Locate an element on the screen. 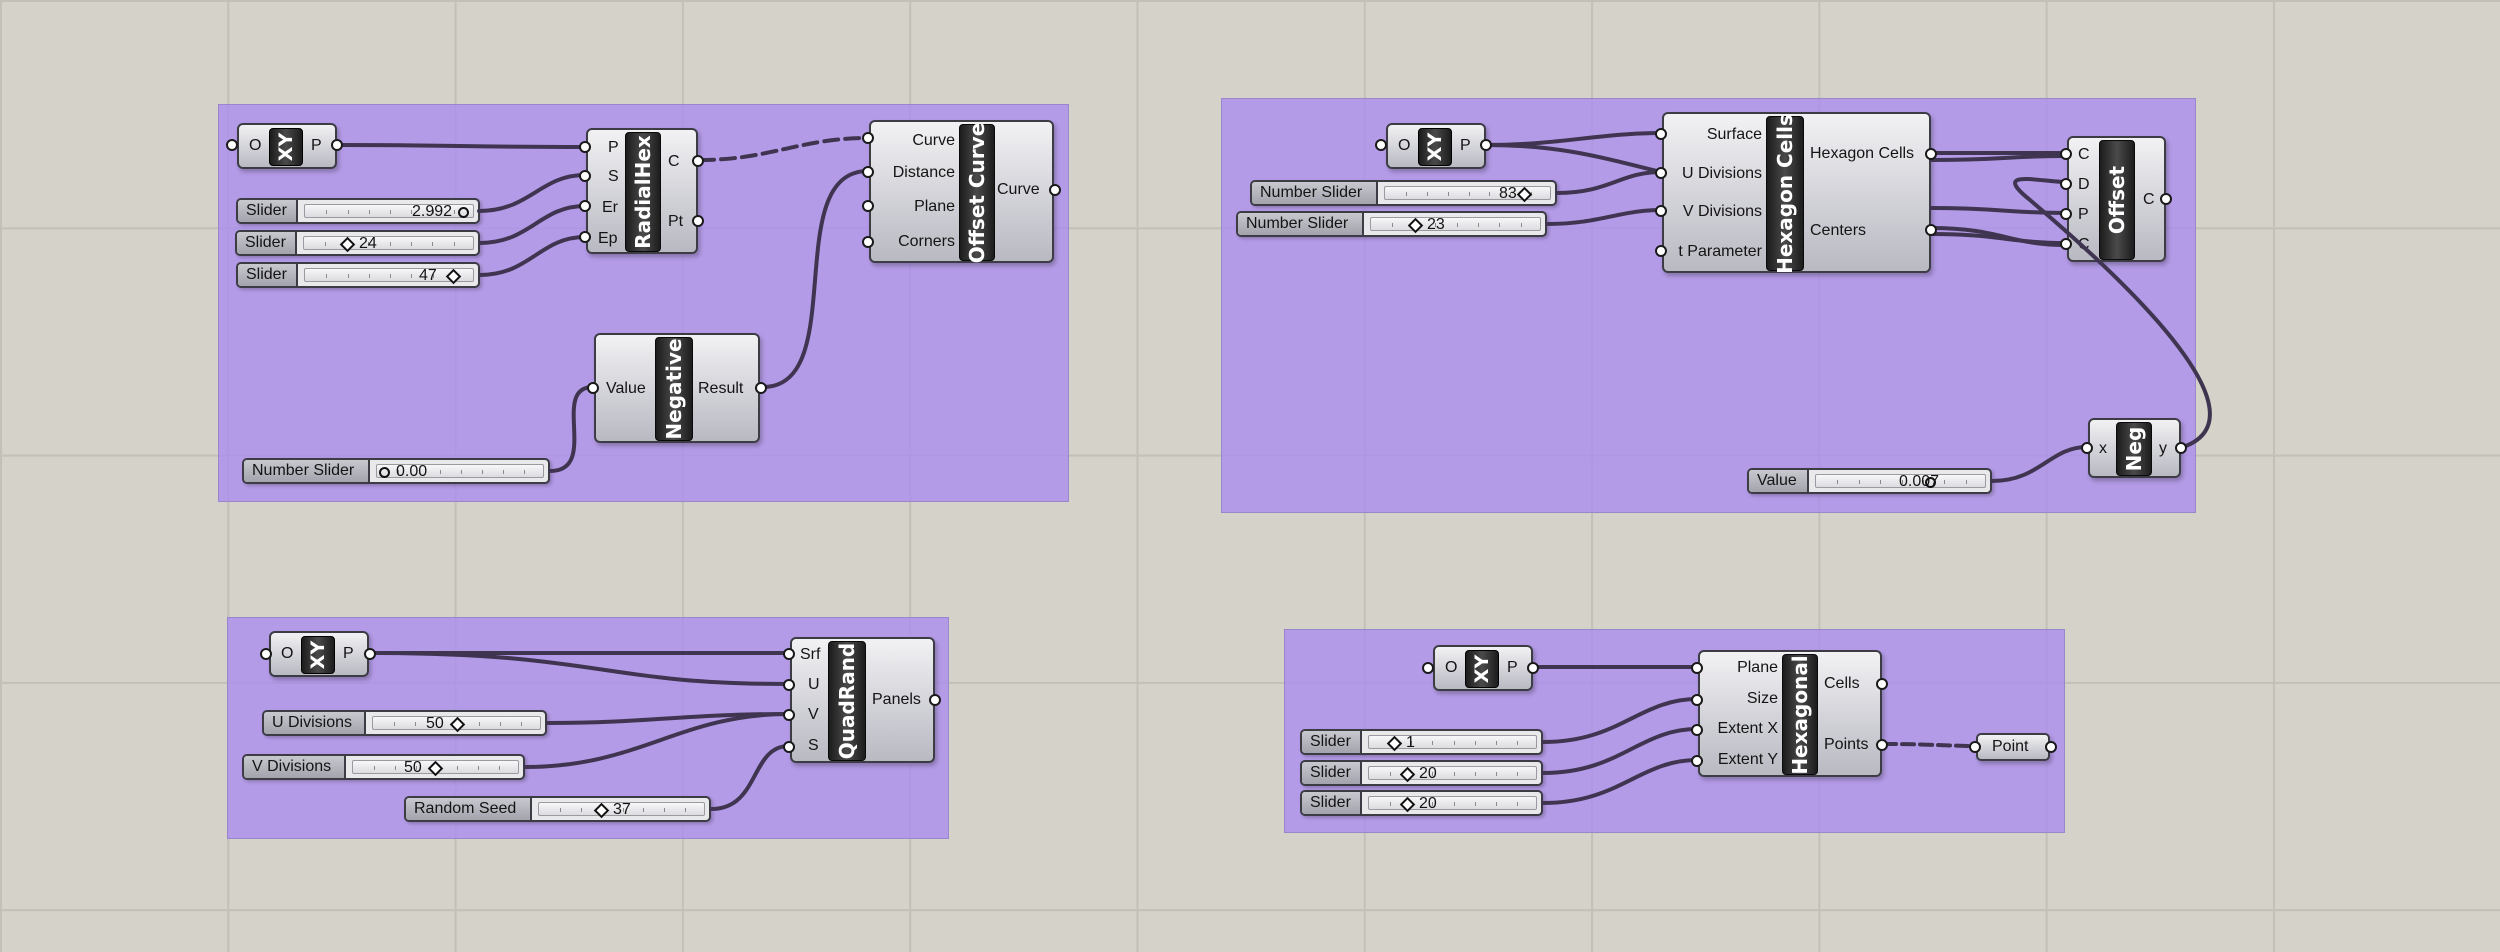 The image size is (2500, 952). number-slider: U Divisions 50 is located at coordinates (404, 723).